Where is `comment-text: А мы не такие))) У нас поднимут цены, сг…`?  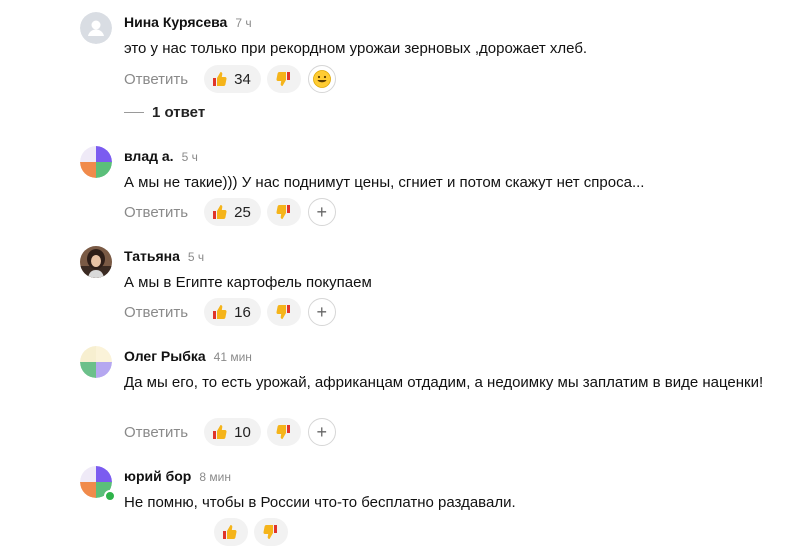 comment-text: А мы не такие))) У нас поднимут цены, сг… is located at coordinates (384, 182).